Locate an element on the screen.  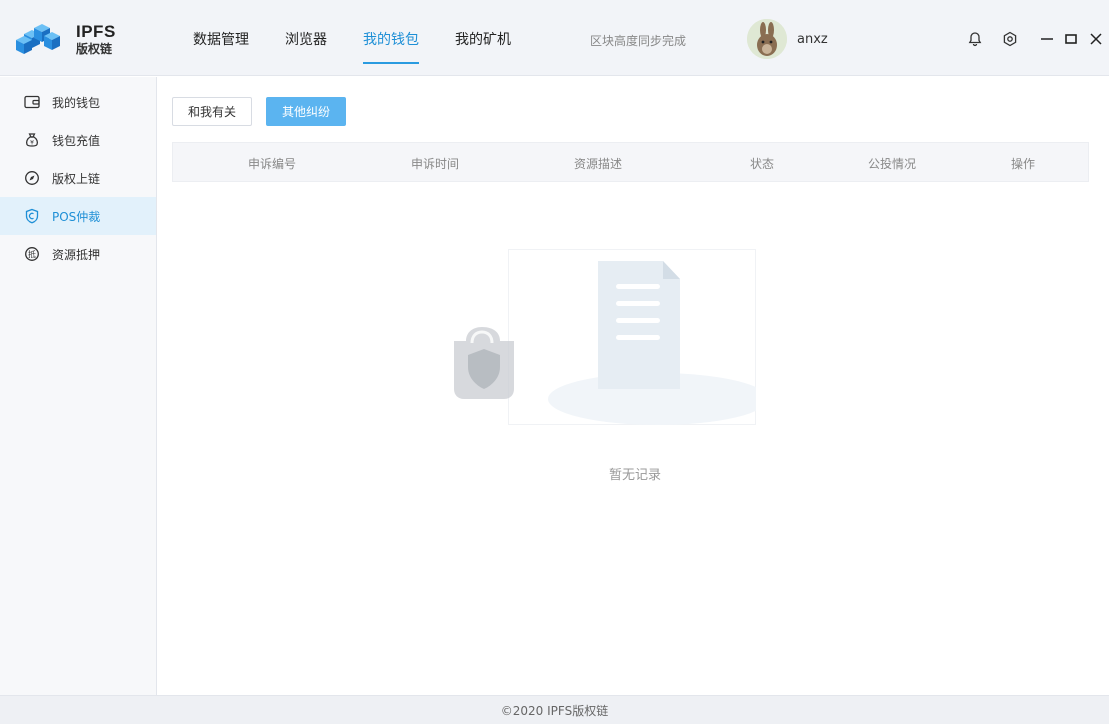
sidebar-item-my-wallet: 我的钱包 is located at coordinates (78, 102).